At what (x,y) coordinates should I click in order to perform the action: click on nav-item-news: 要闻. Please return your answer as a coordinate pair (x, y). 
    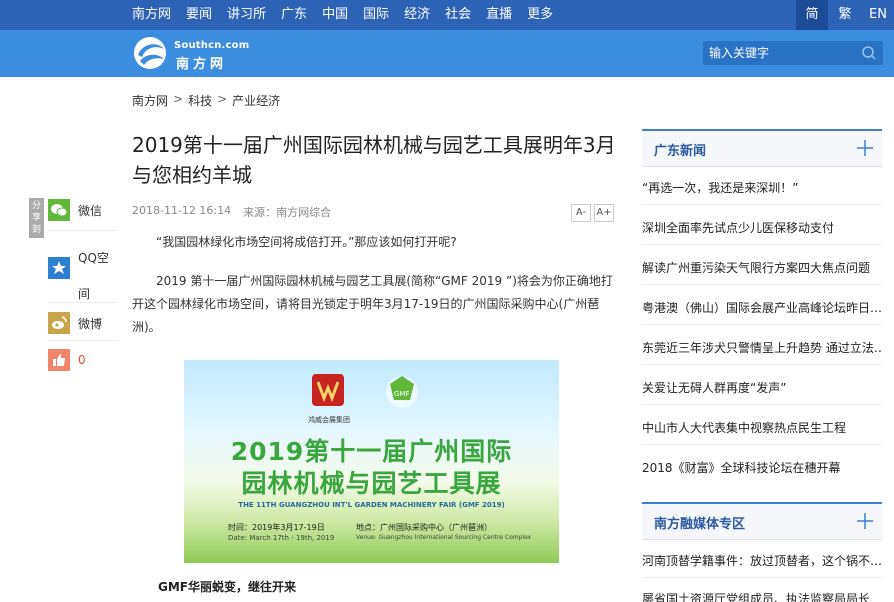
    Looking at the image, I should click on (199, 15).